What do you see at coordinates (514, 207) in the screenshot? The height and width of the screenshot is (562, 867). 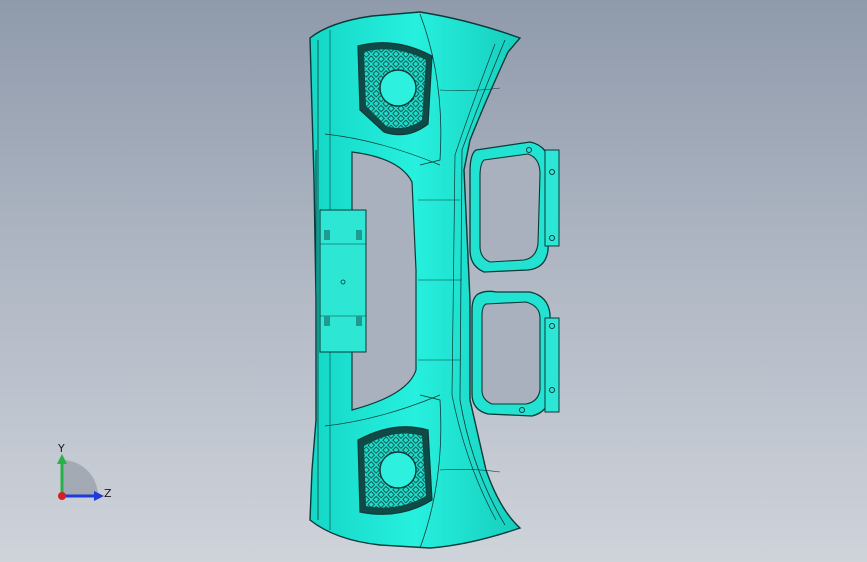 I see `upper-mounting-frame` at bounding box center [514, 207].